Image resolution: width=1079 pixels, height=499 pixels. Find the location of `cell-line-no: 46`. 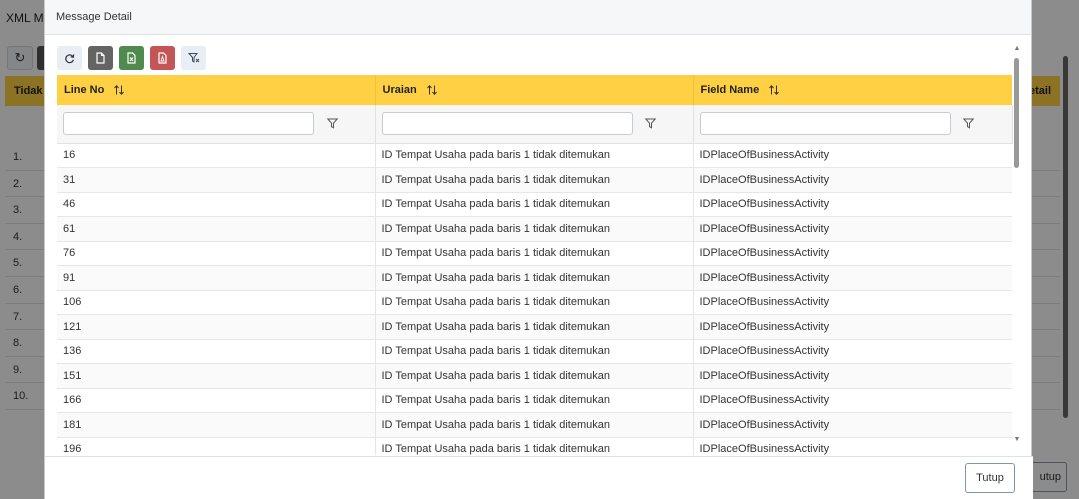

cell-line-no: 46 is located at coordinates (216, 204).